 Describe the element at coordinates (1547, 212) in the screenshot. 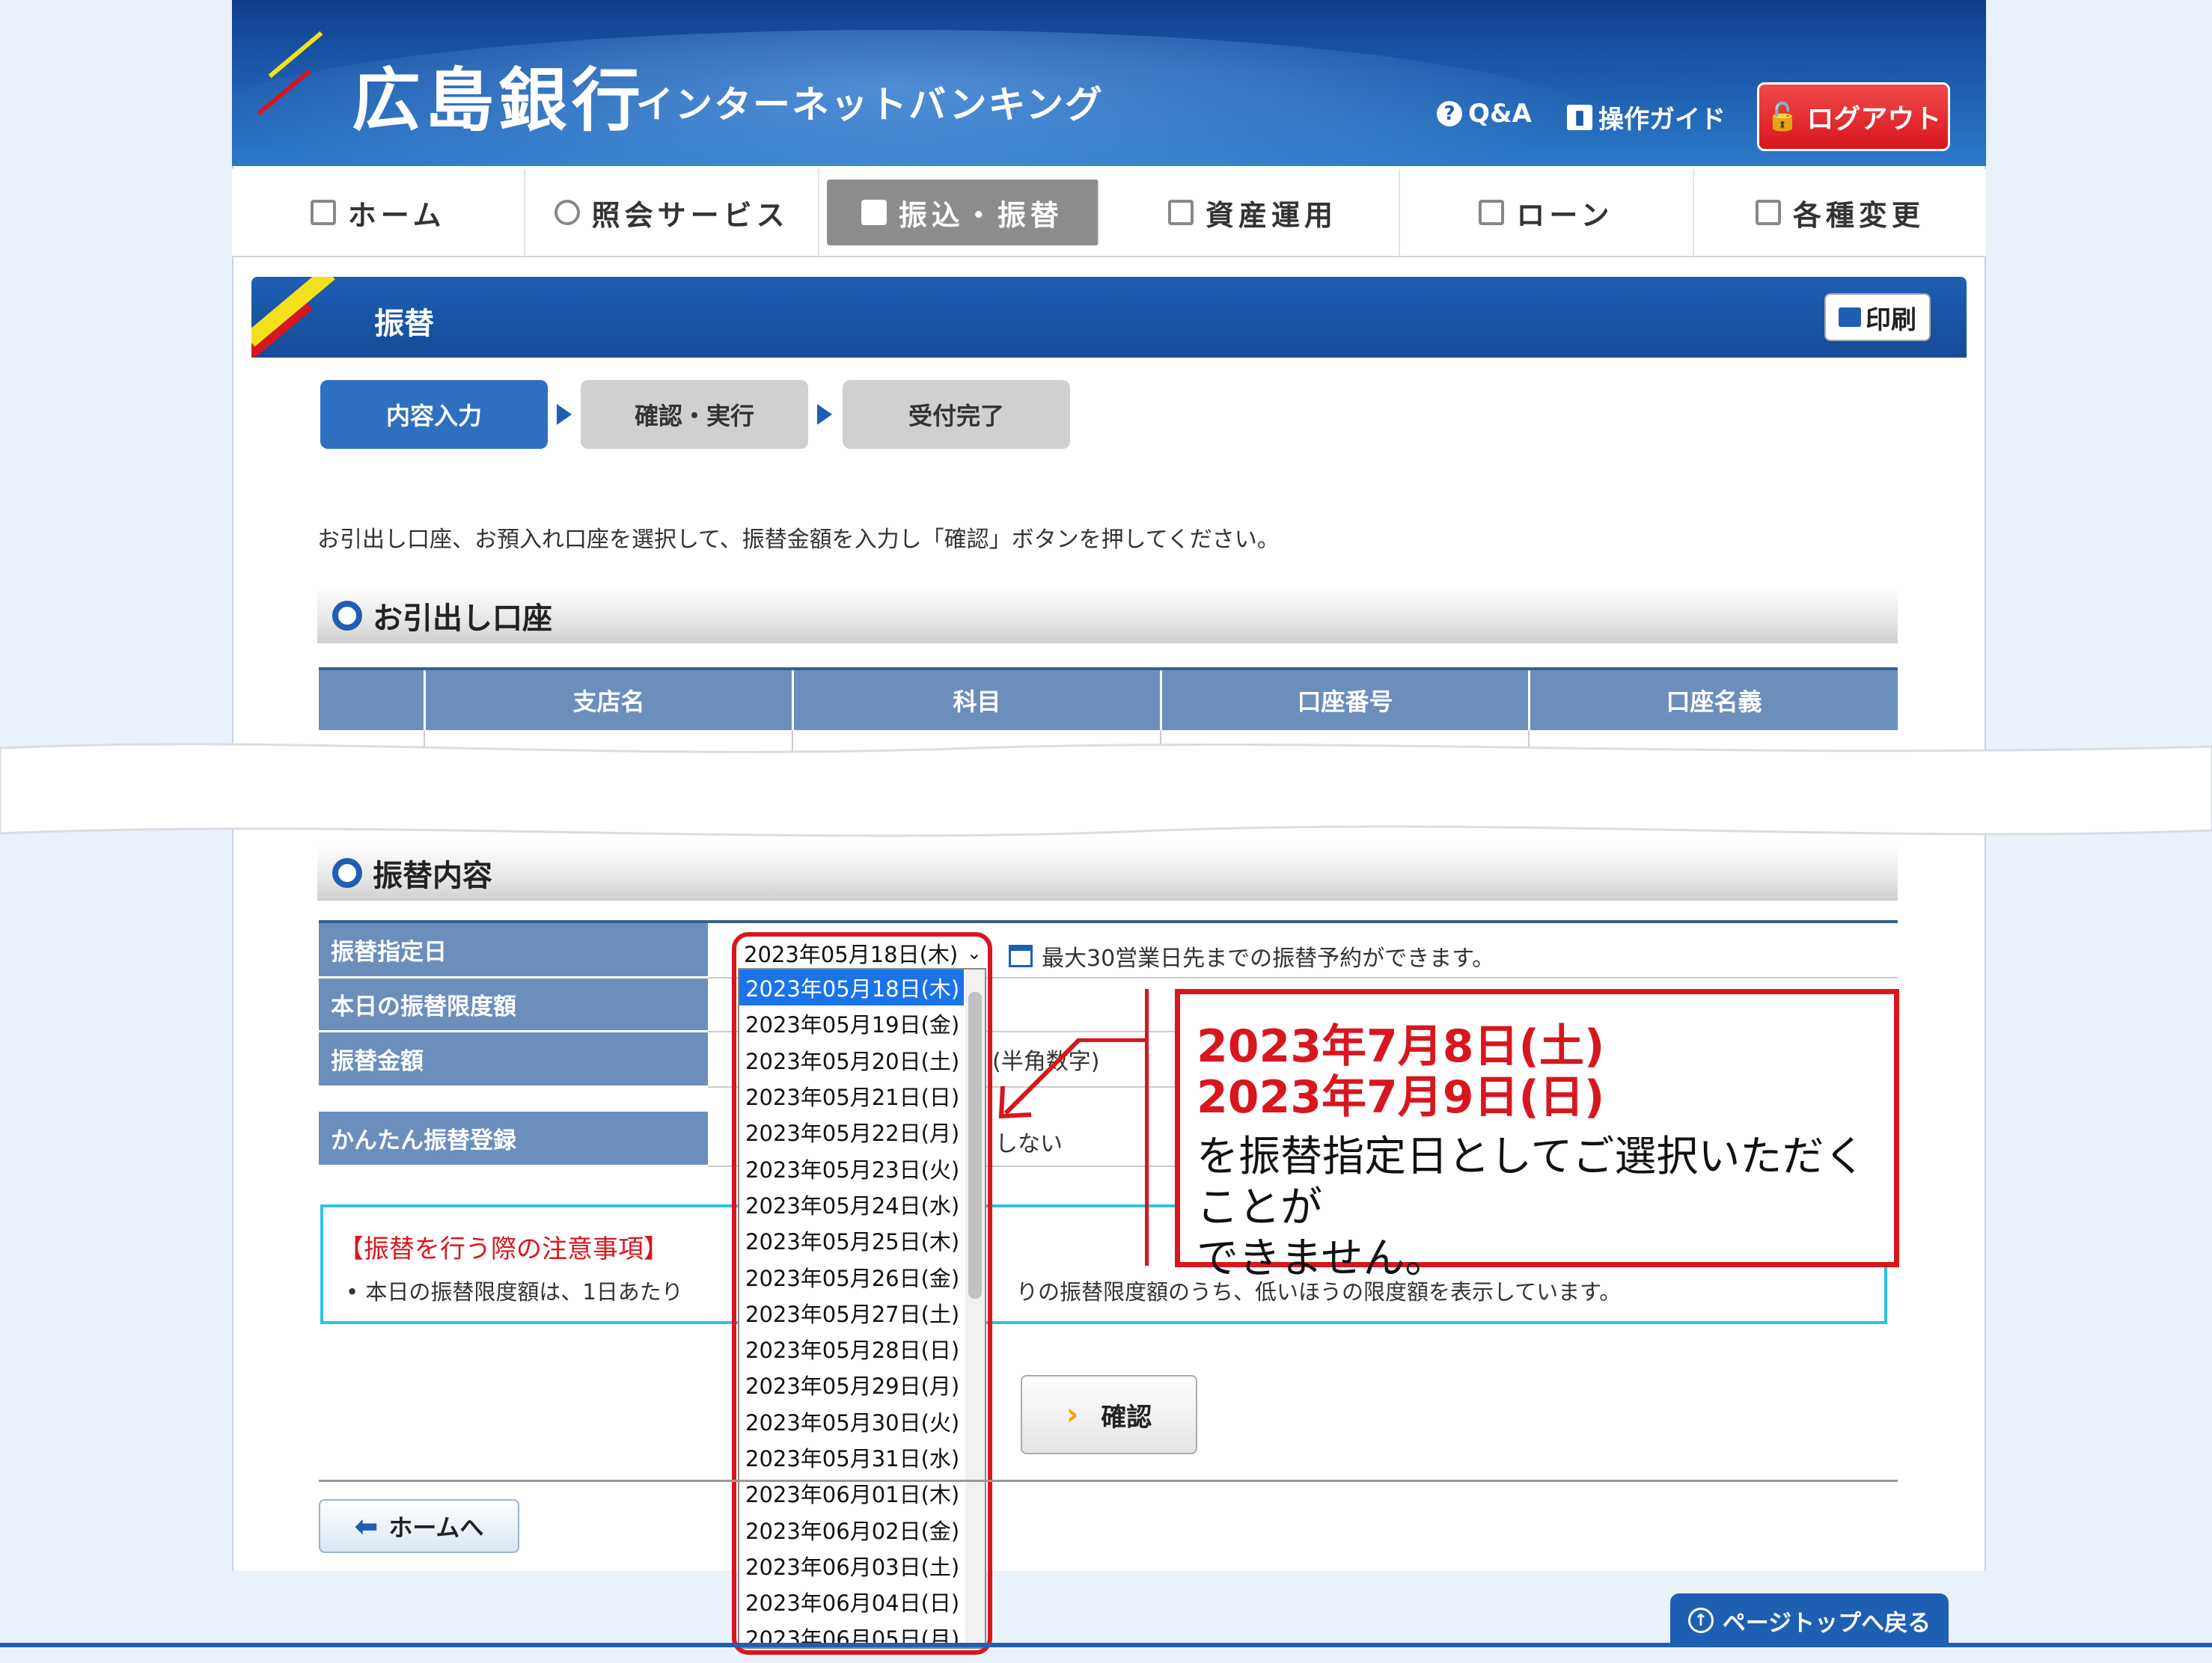

I see `nav-item-loan: ローン` at that location.